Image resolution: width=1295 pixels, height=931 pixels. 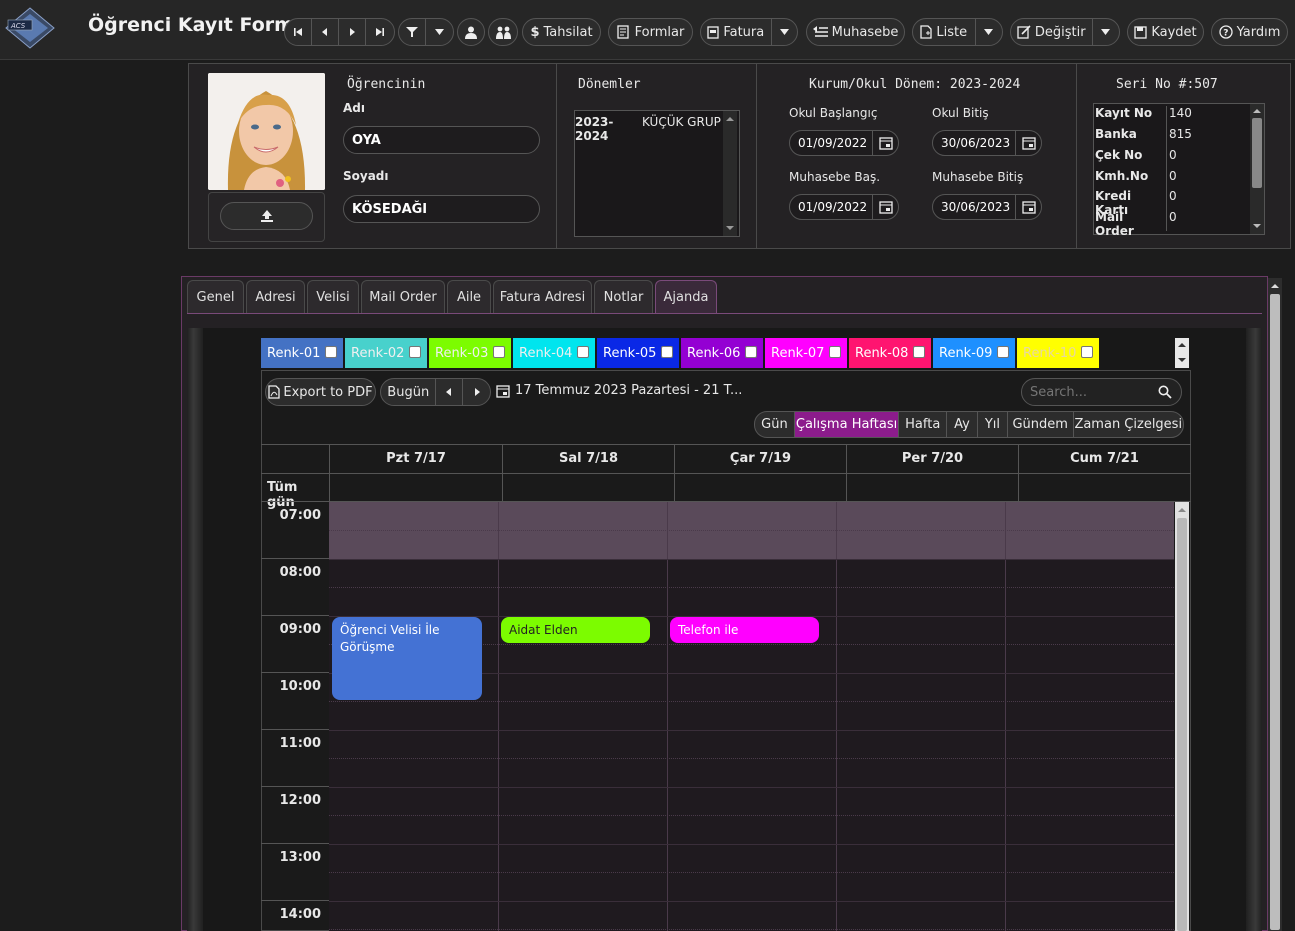 What do you see at coordinates (932, 458) in the screenshot?
I see `day-header: Per 7/20` at bounding box center [932, 458].